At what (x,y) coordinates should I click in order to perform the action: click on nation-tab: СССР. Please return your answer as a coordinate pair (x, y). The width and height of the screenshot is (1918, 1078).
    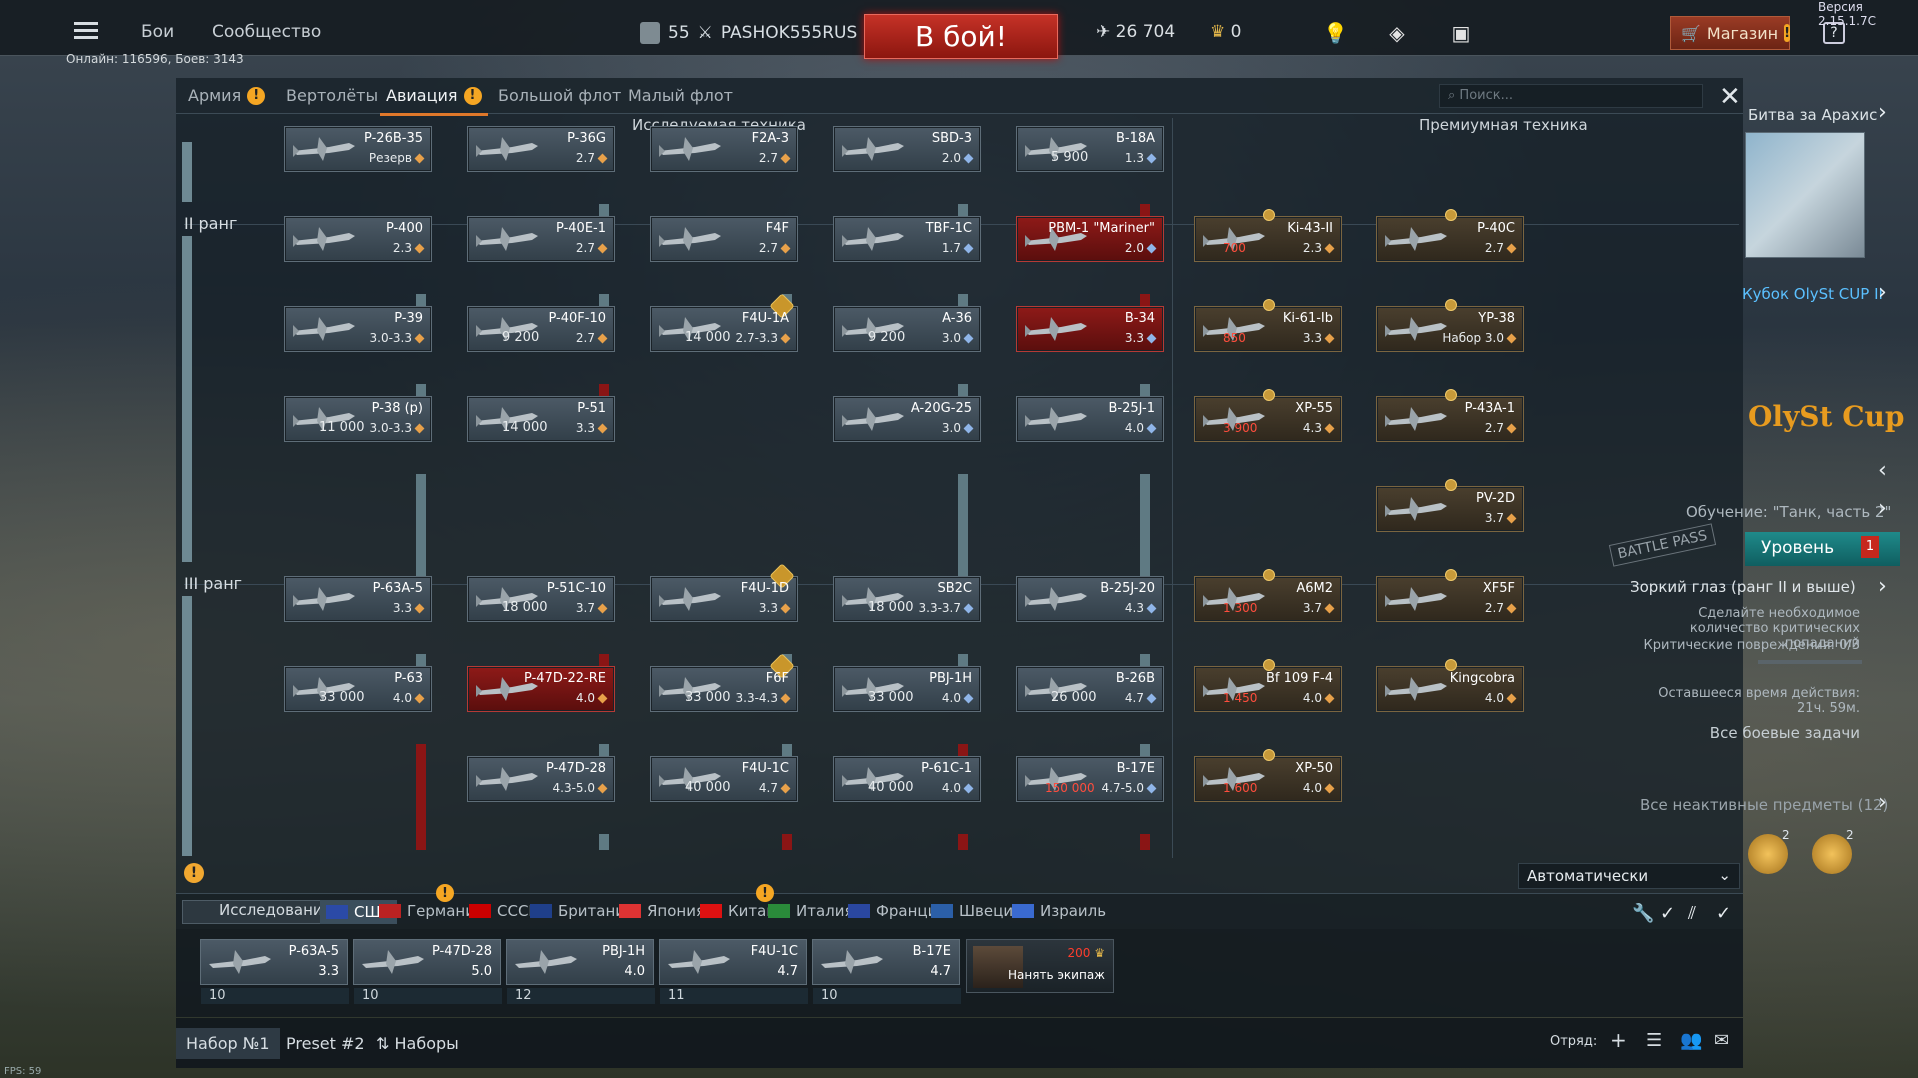
    Looking at the image, I should click on (503, 911).